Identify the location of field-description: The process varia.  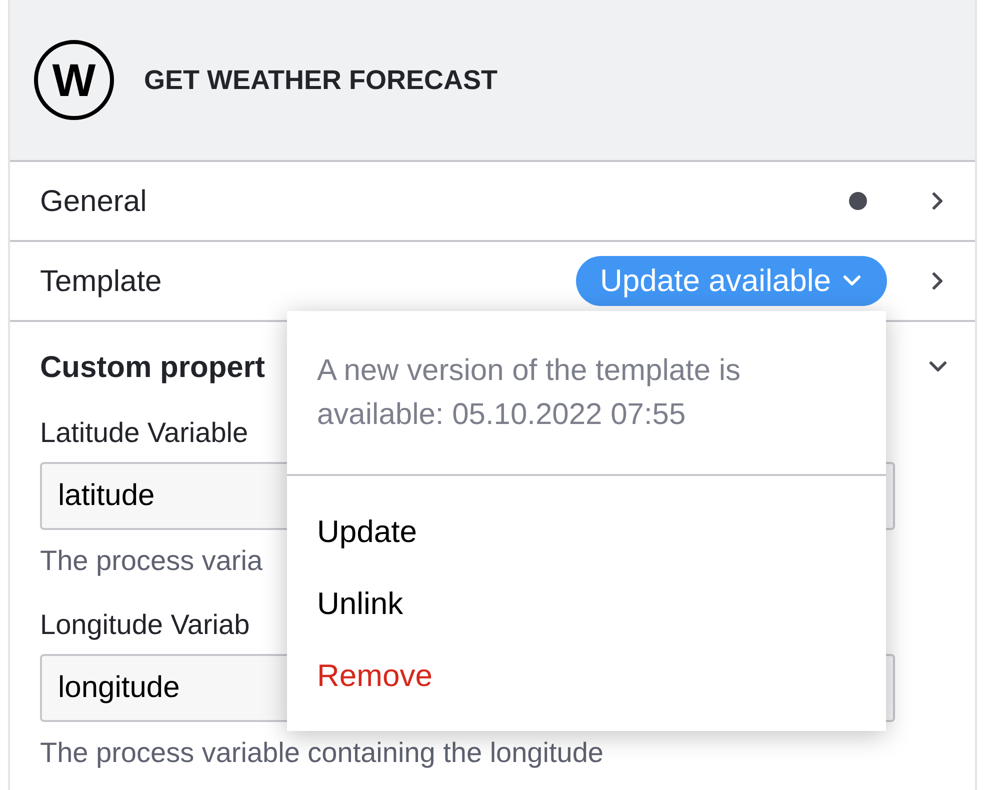
(151, 561).